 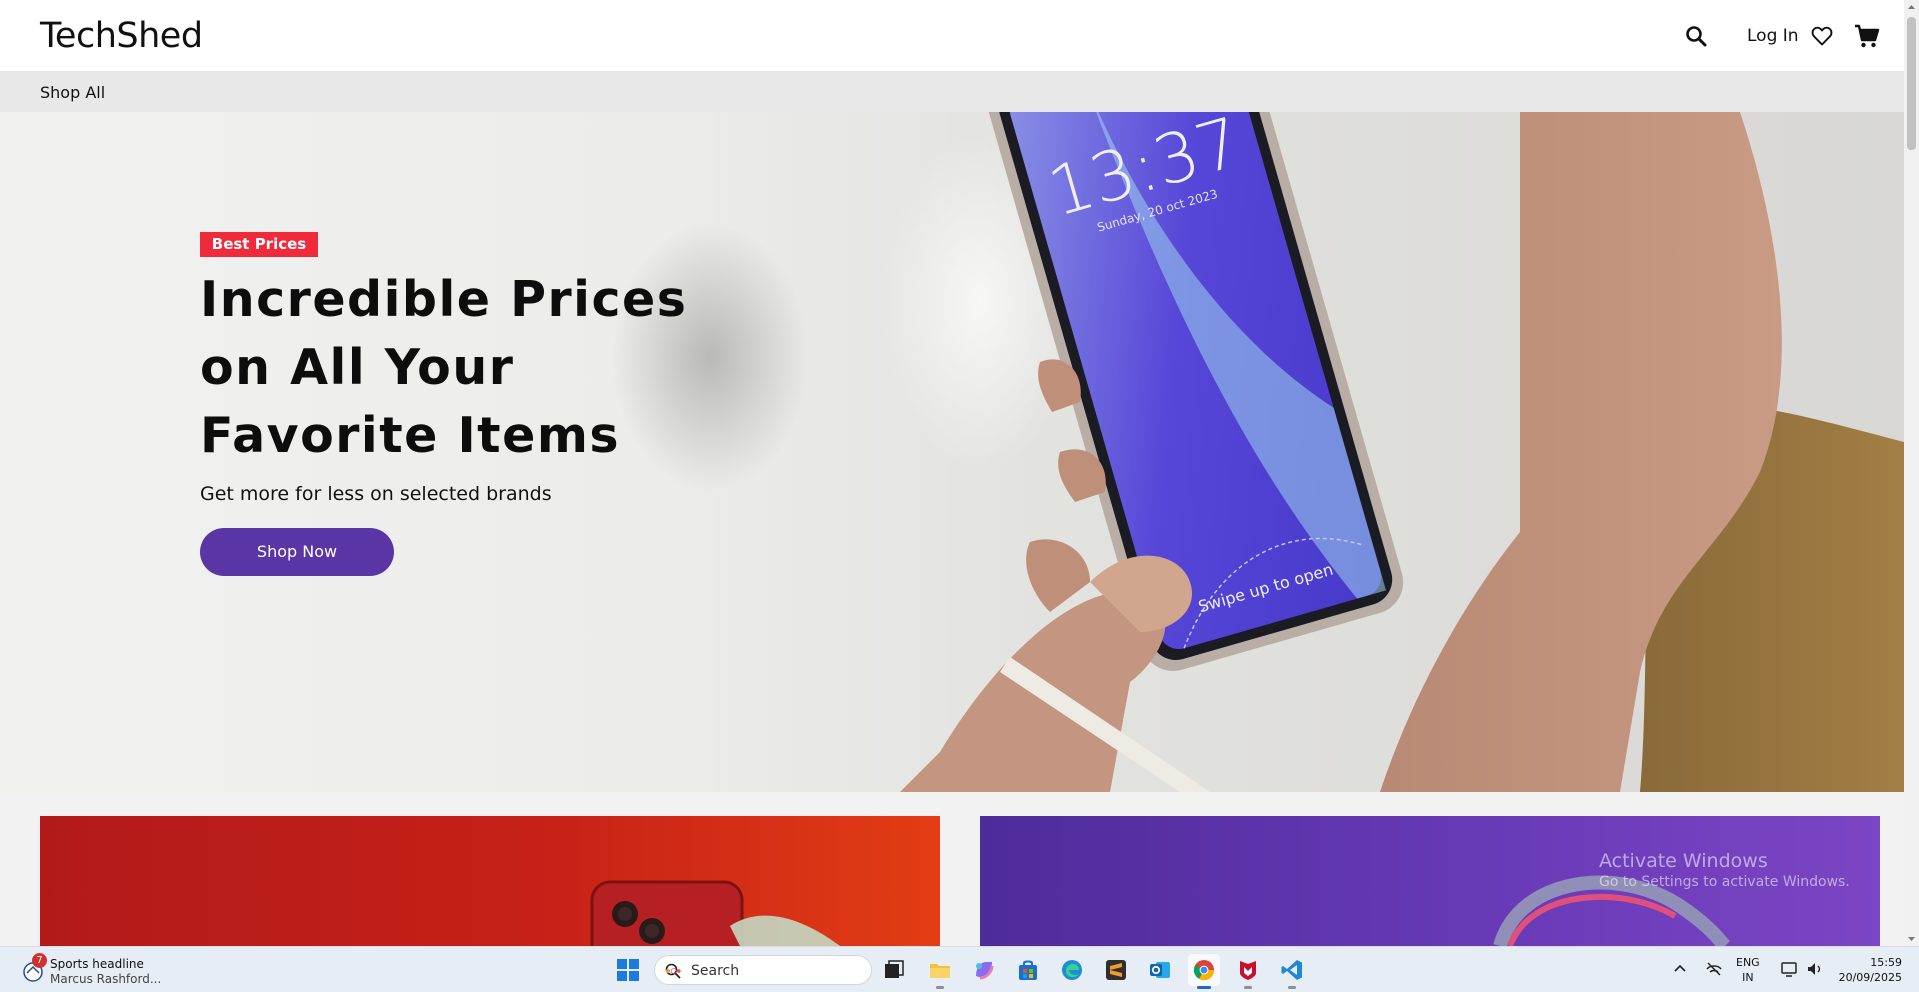 I want to click on hero-title-line: on All Your, so click(x=357, y=367).